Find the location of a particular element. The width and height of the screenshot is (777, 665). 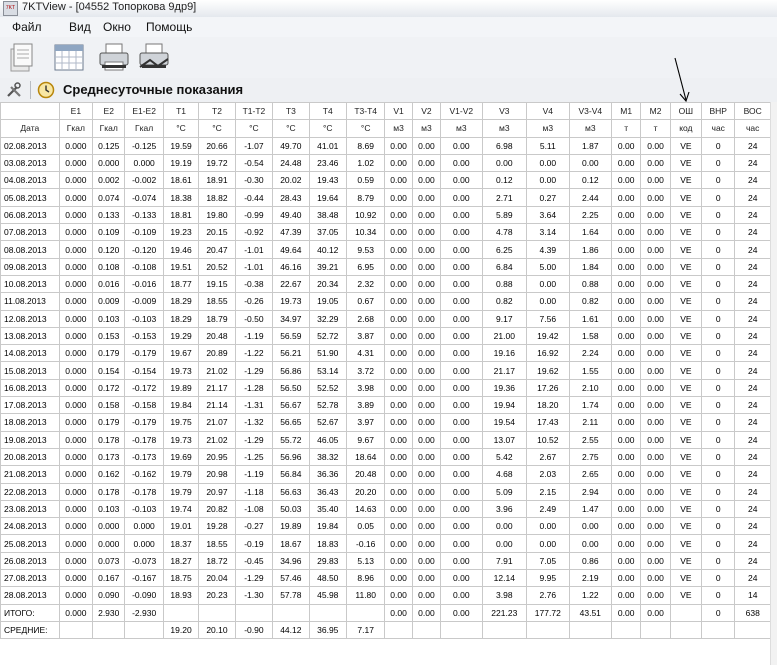

table-cell: -1.25 is located at coordinates (254, 457).